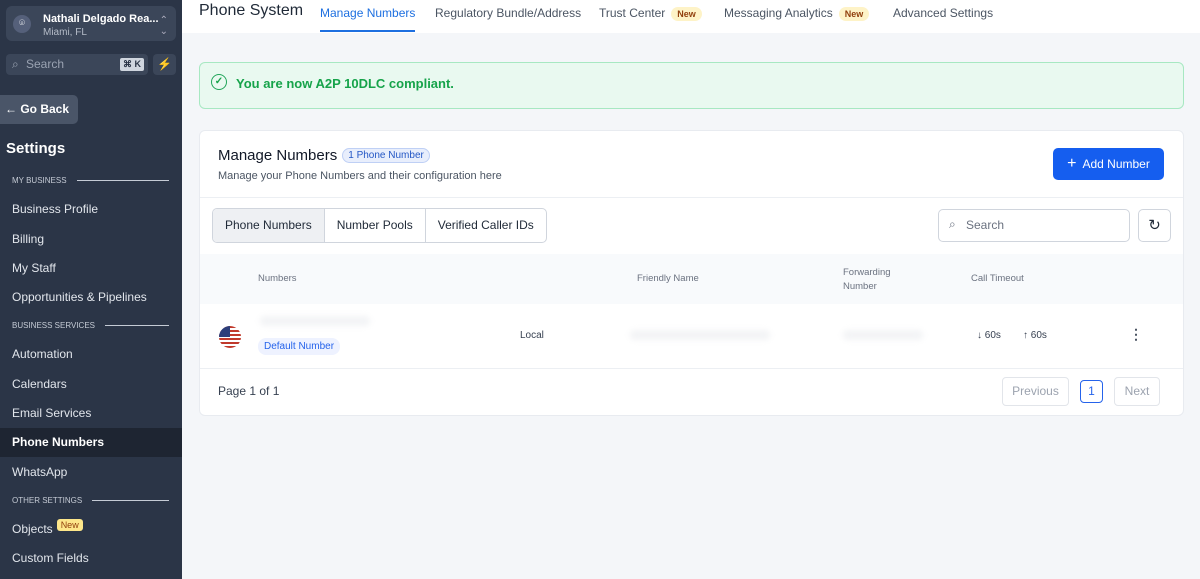 The width and height of the screenshot is (1200, 579). I want to click on sidebar-item-whatsapp: WhatsApp, so click(39, 472).